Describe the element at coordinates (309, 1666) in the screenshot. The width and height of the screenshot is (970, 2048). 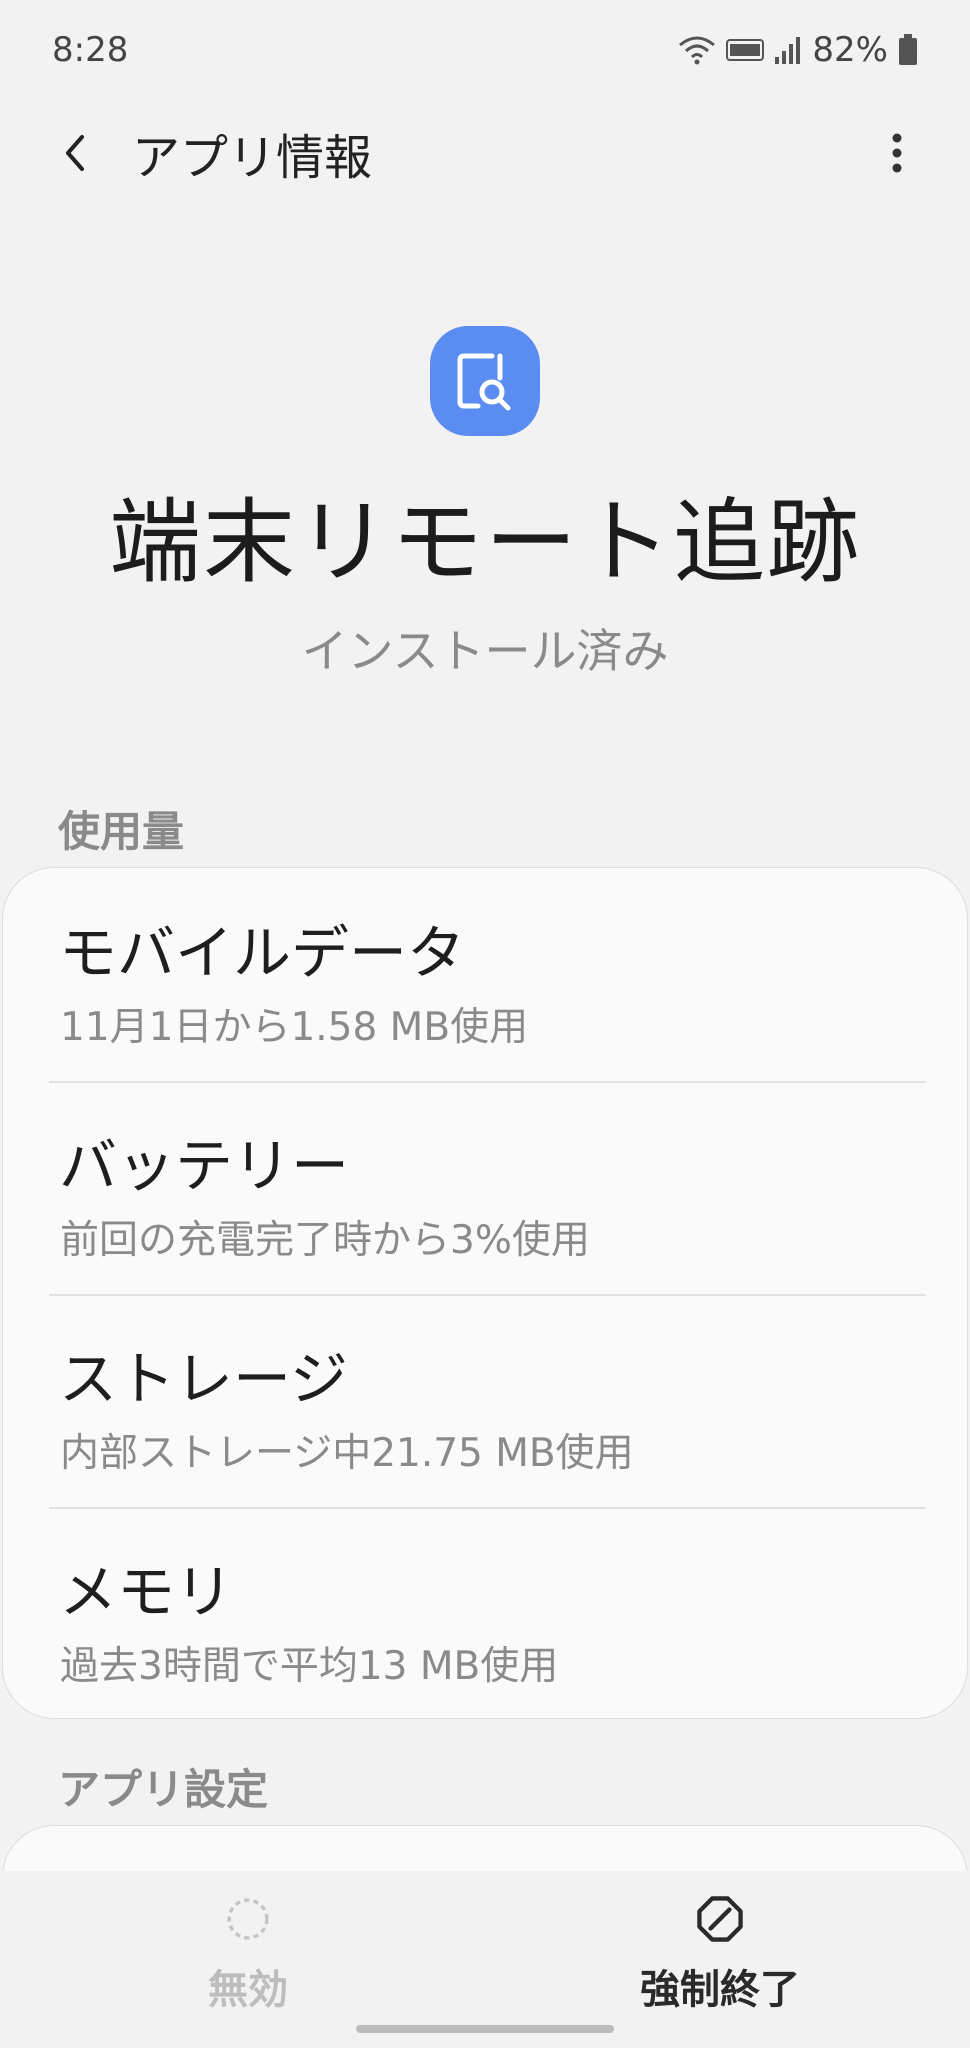
I see `list-item-subtitle: 過去3時間で平均13 MB使用` at that location.